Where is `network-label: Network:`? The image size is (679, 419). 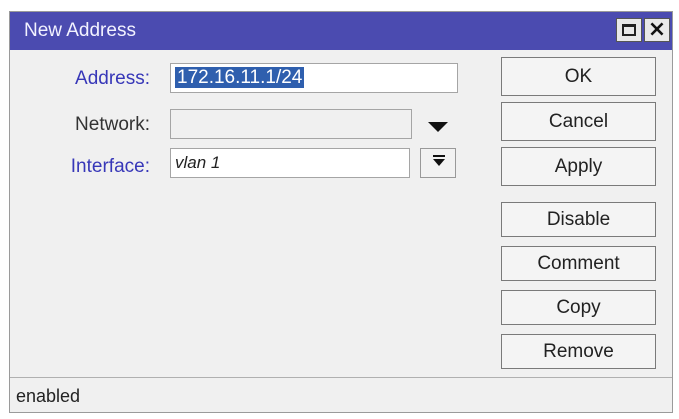 network-label: Network: is located at coordinates (112, 124).